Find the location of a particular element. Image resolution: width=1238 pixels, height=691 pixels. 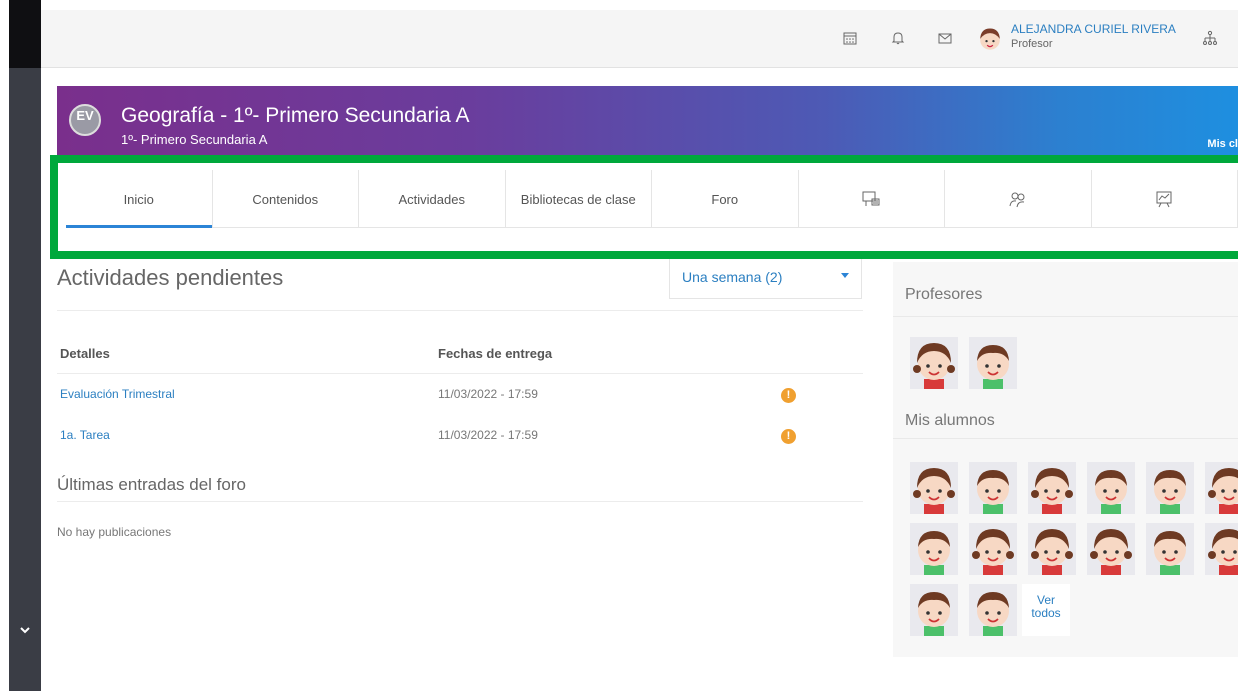

mail-icon is located at coordinates (945, 39).